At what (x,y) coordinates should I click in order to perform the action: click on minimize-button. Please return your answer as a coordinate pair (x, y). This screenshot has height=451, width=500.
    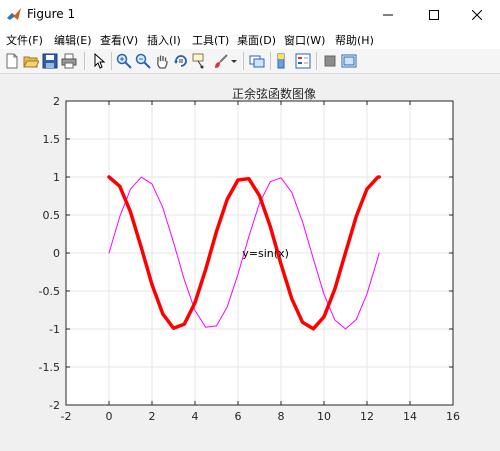
    Looking at the image, I should click on (388, 14).